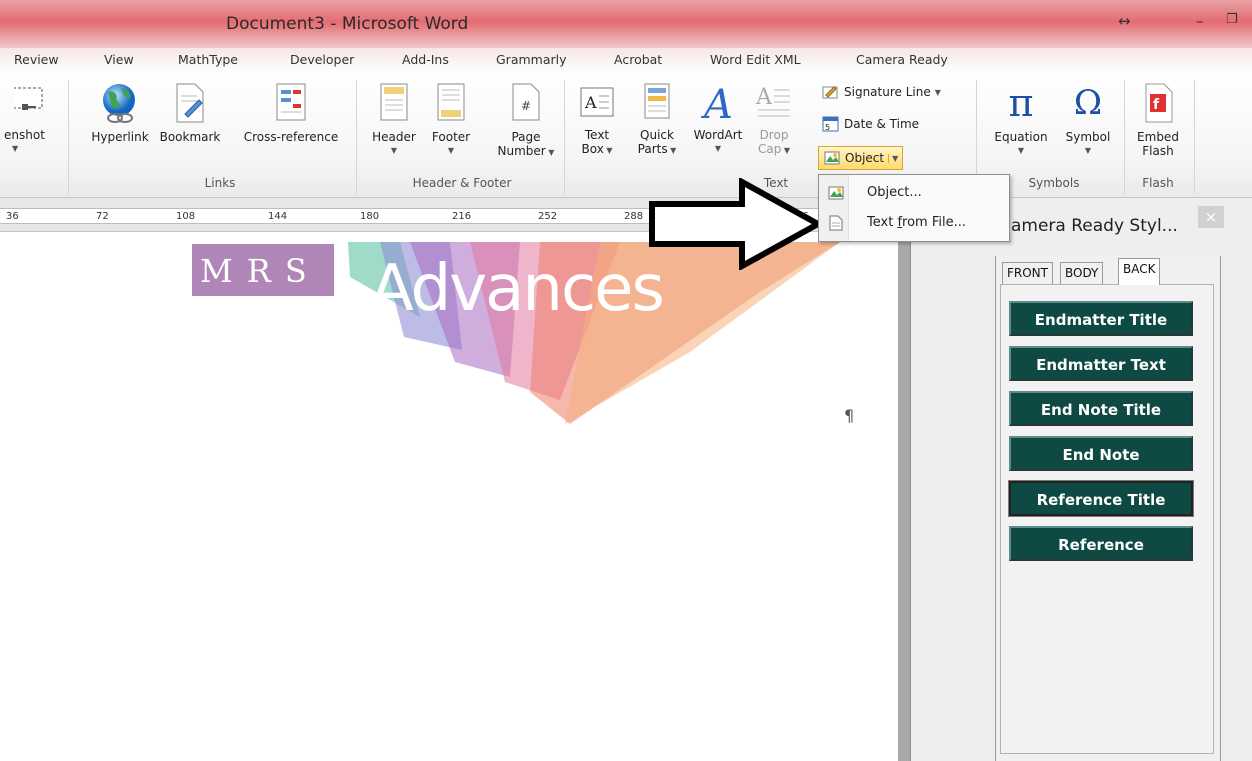 The image size is (1252, 761). What do you see at coordinates (120, 113) in the screenshot?
I see `hyperlink-button: Hyperlink` at bounding box center [120, 113].